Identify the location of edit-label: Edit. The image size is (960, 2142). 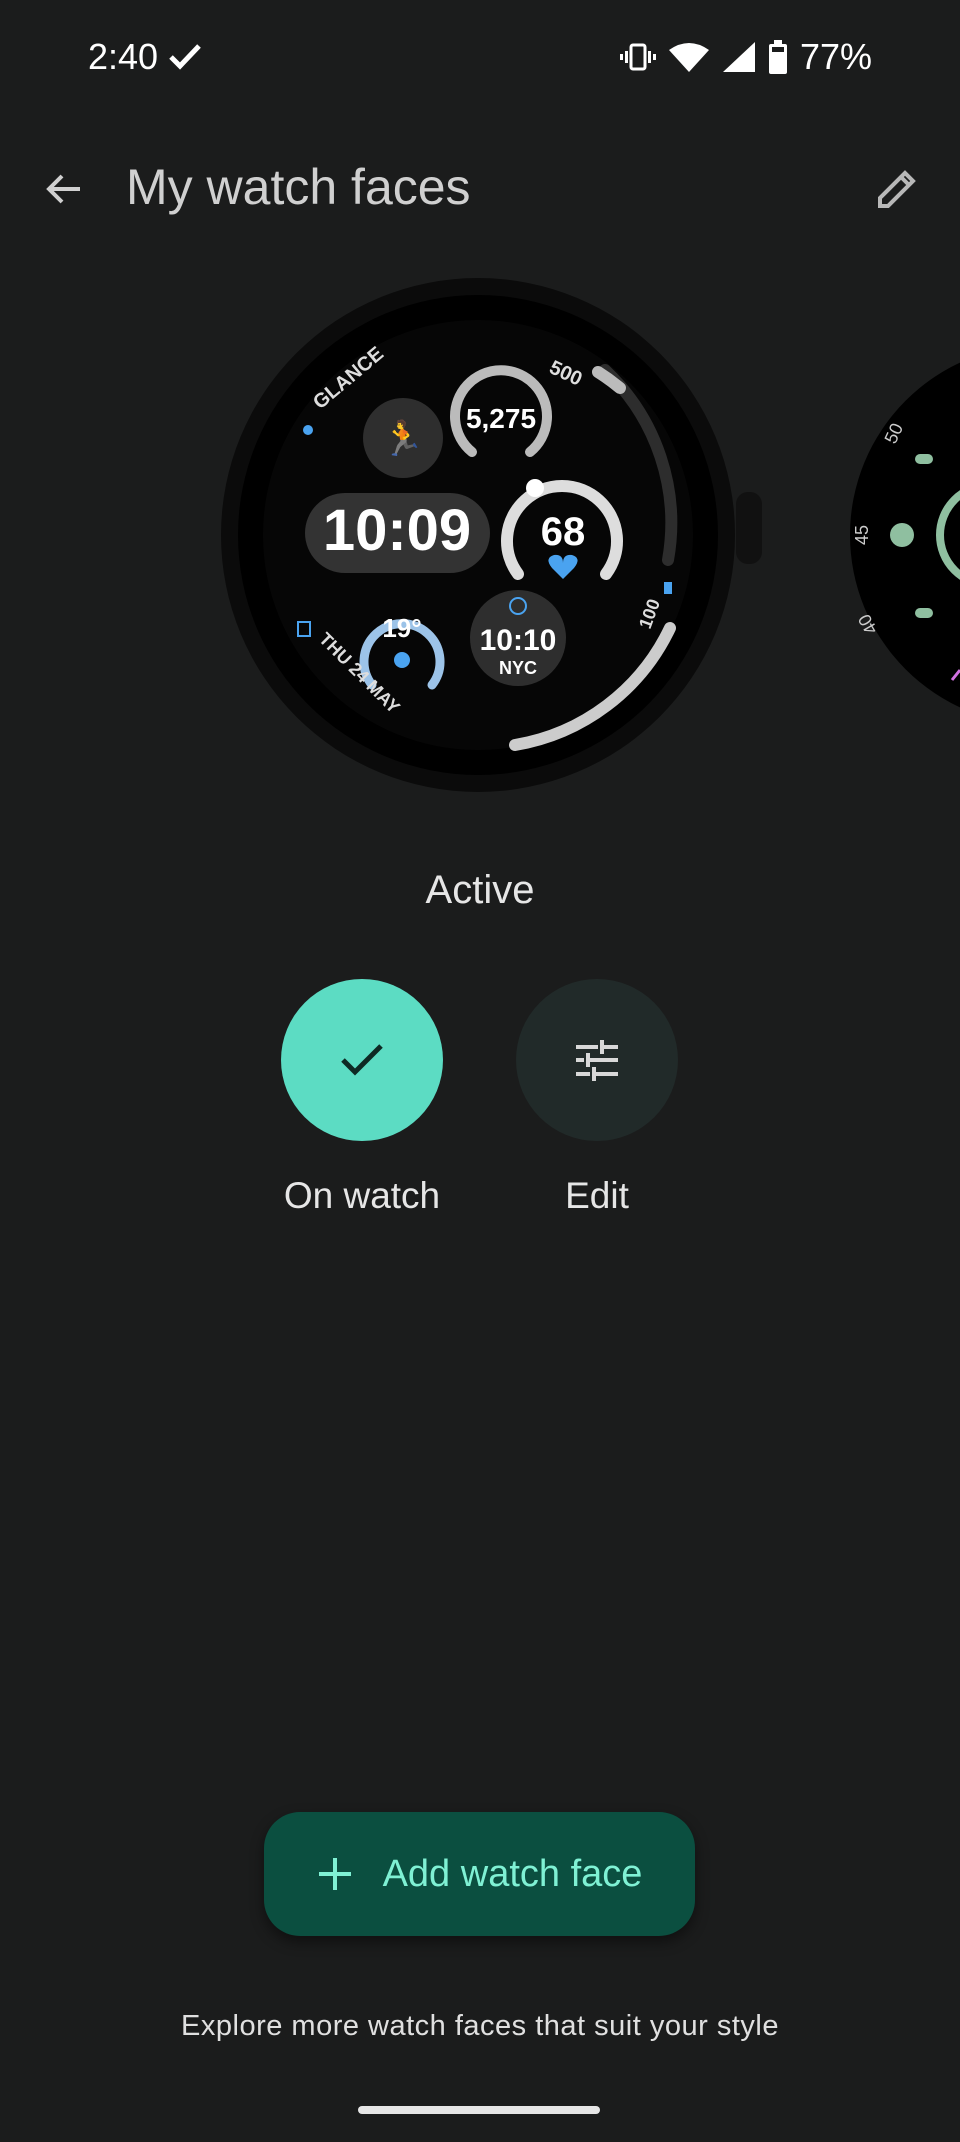
(597, 1195).